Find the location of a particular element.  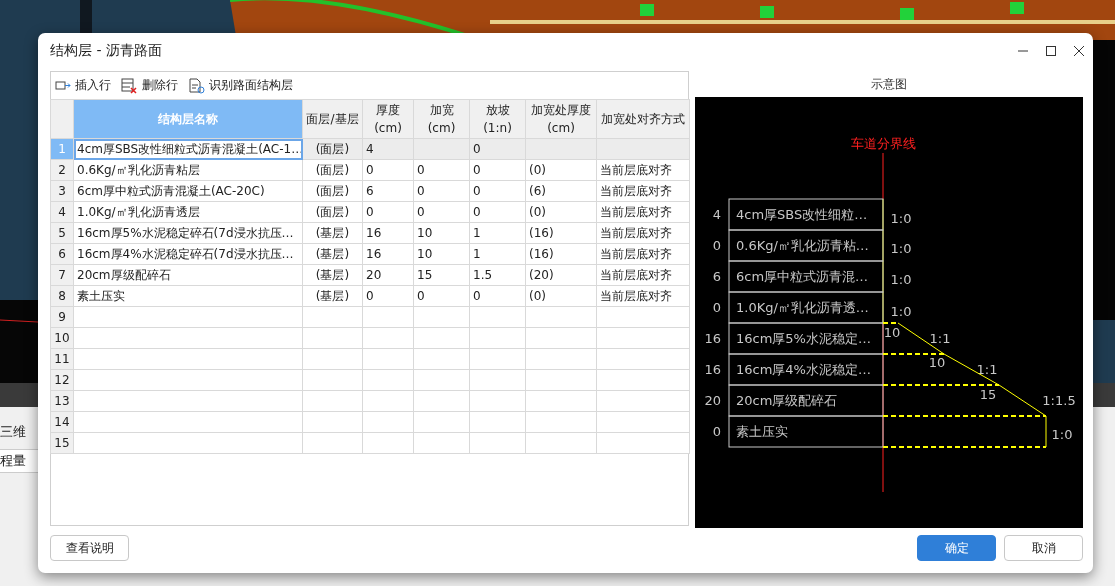

lane-divider-label: 车道分界线 is located at coordinates (883, 143).